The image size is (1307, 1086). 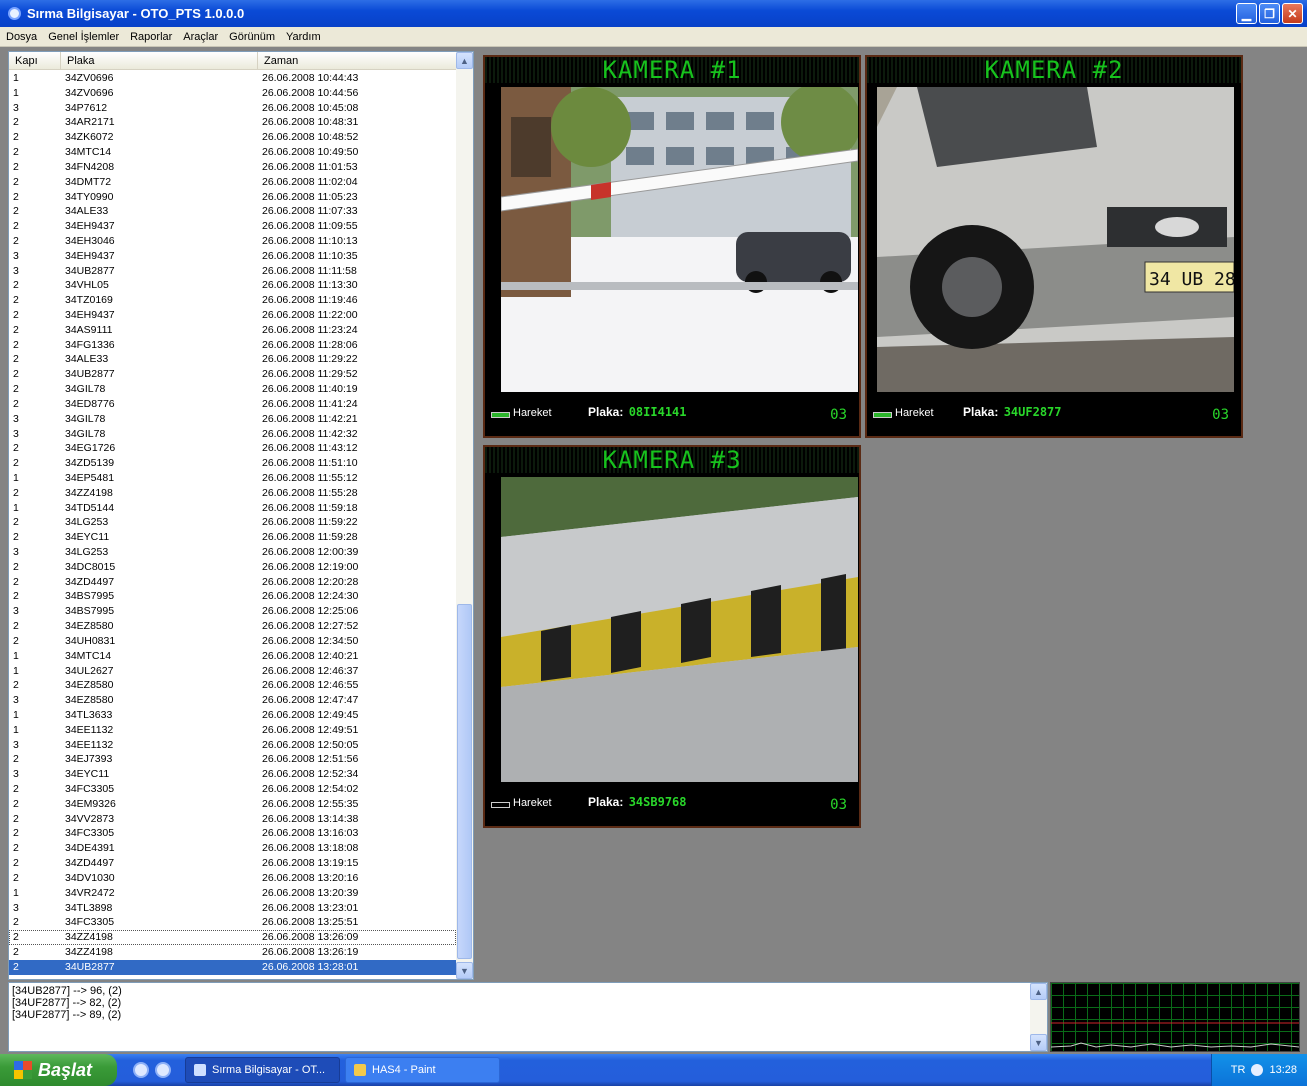 What do you see at coordinates (16, 759) in the screenshot?
I see `cell-kapi: 2` at bounding box center [16, 759].